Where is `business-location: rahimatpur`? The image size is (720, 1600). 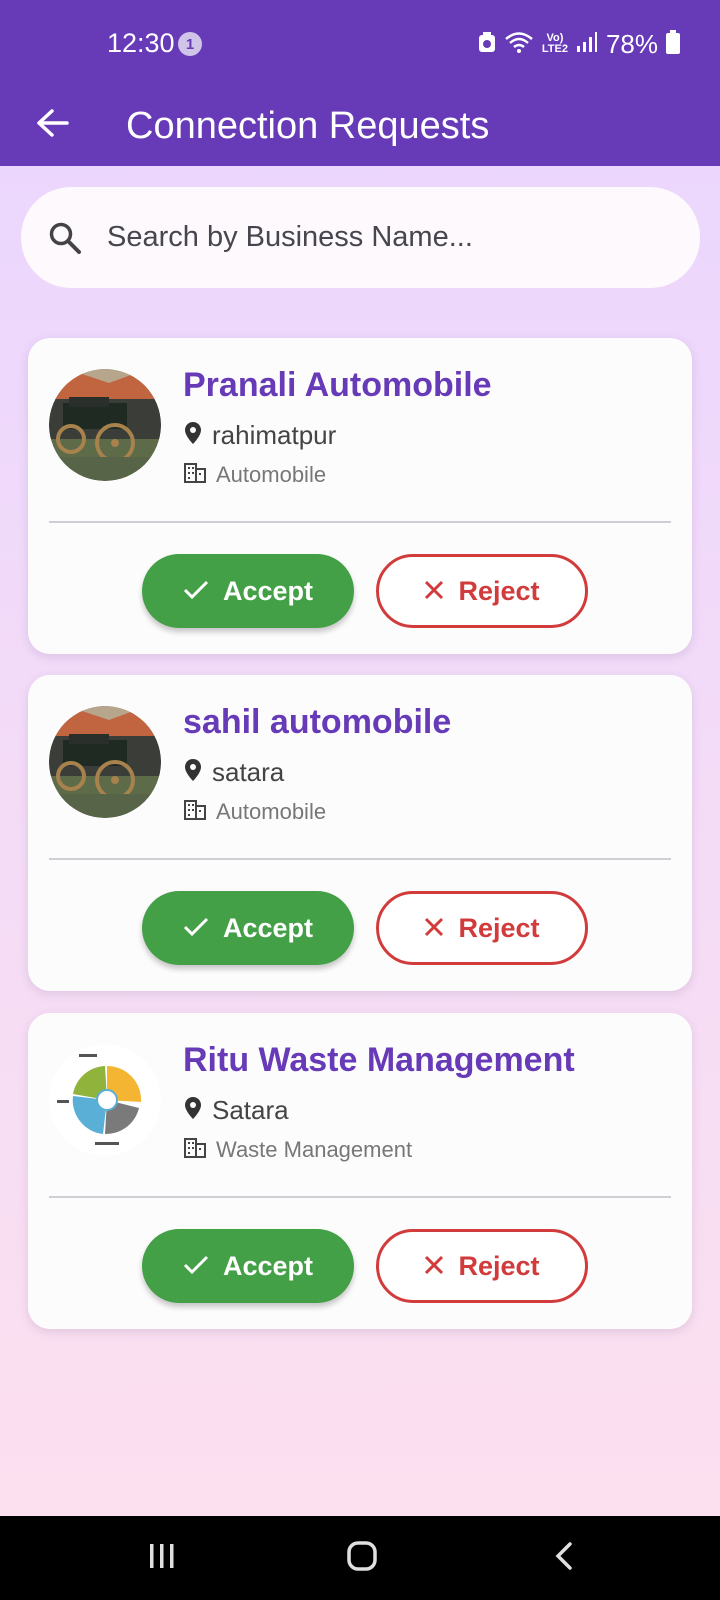 business-location: rahimatpur is located at coordinates (274, 435).